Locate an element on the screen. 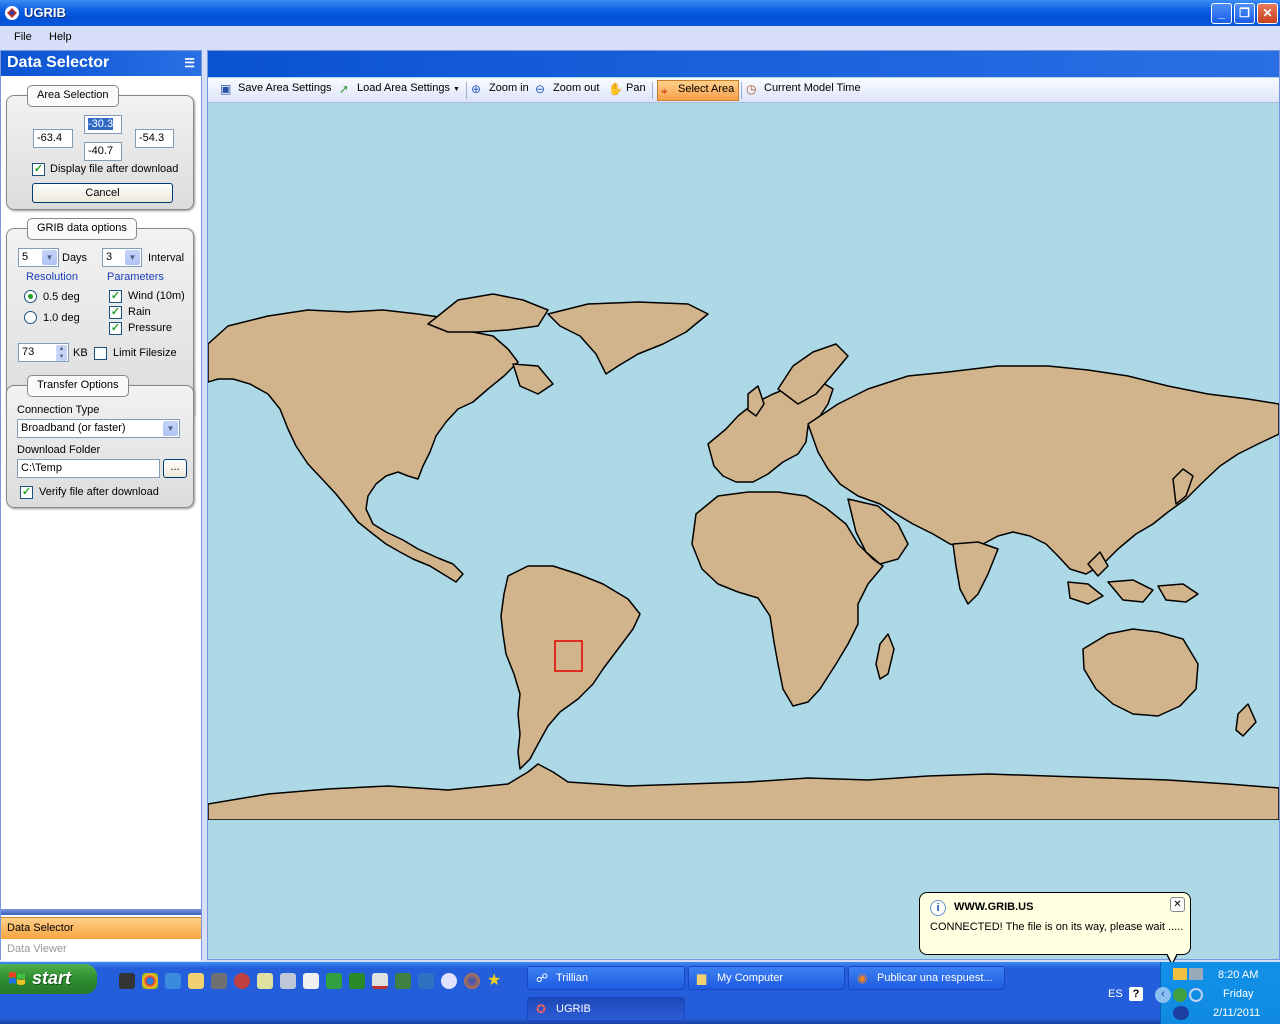 The height and width of the screenshot is (1024, 1280). quicklaunch-pdf-icon is located at coordinates (380, 981).